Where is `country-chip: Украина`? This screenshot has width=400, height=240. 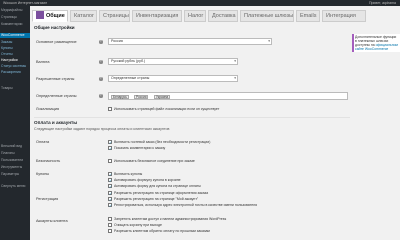
country-chip: Украина is located at coordinates (162, 96).